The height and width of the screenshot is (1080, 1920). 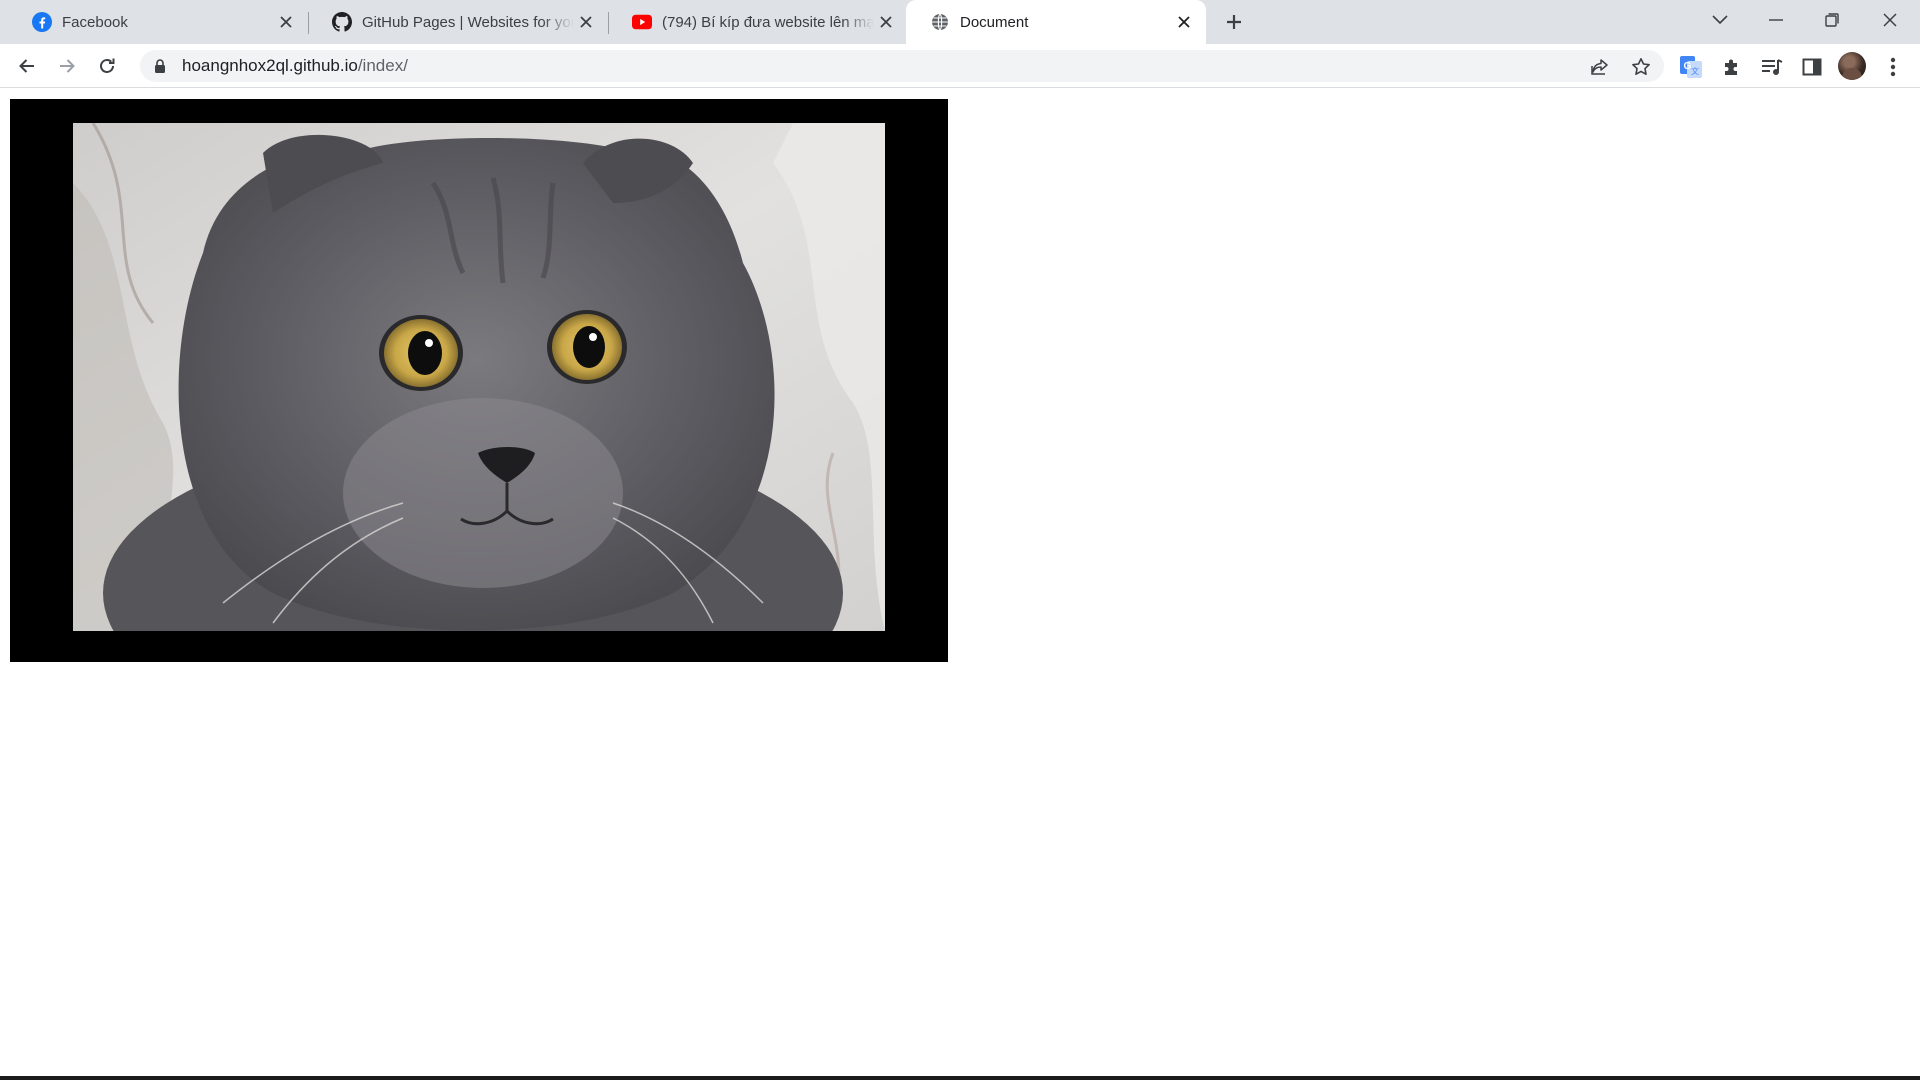 I want to click on bookmark-star-icon, so click(x=1641, y=67).